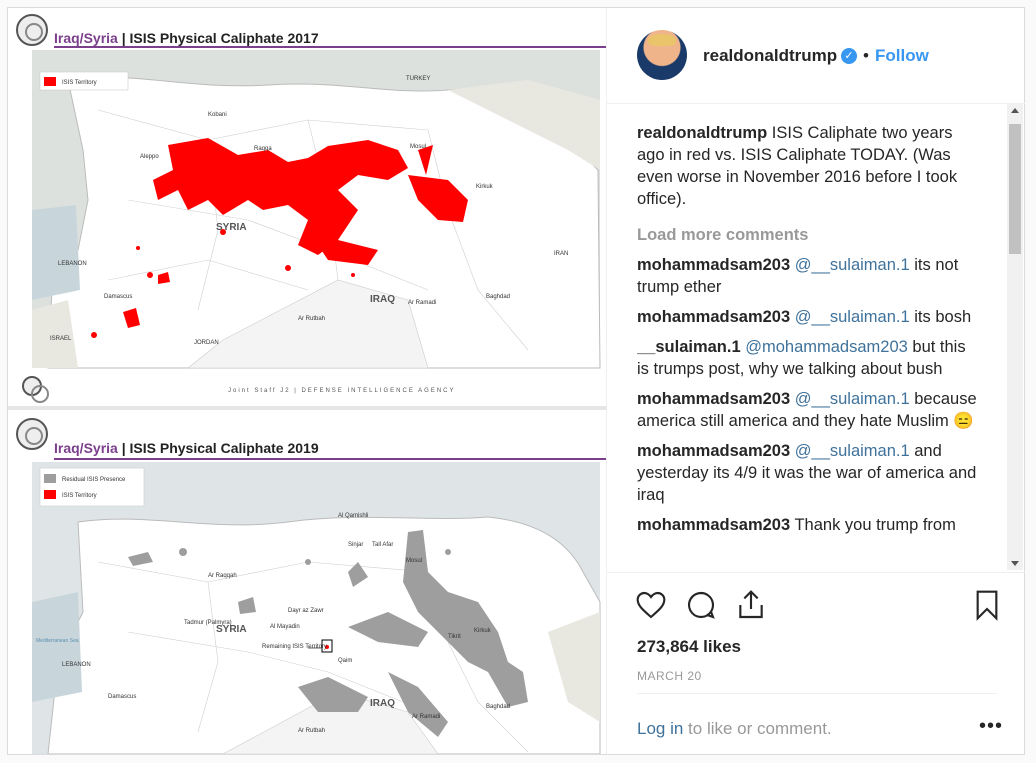  Describe the element at coordinates (61, 339) in the screenshot. I see `svg-text: ISRAEL` at that location.